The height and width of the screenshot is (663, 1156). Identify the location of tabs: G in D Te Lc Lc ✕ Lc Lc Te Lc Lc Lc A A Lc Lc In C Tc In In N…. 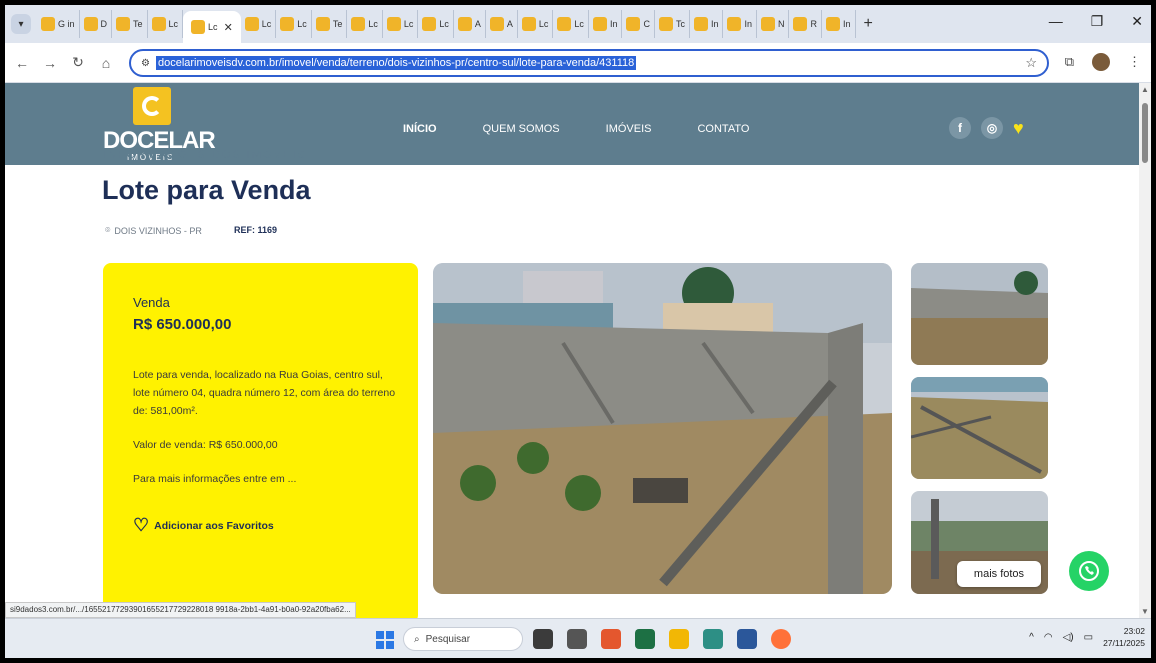
(446, 24).